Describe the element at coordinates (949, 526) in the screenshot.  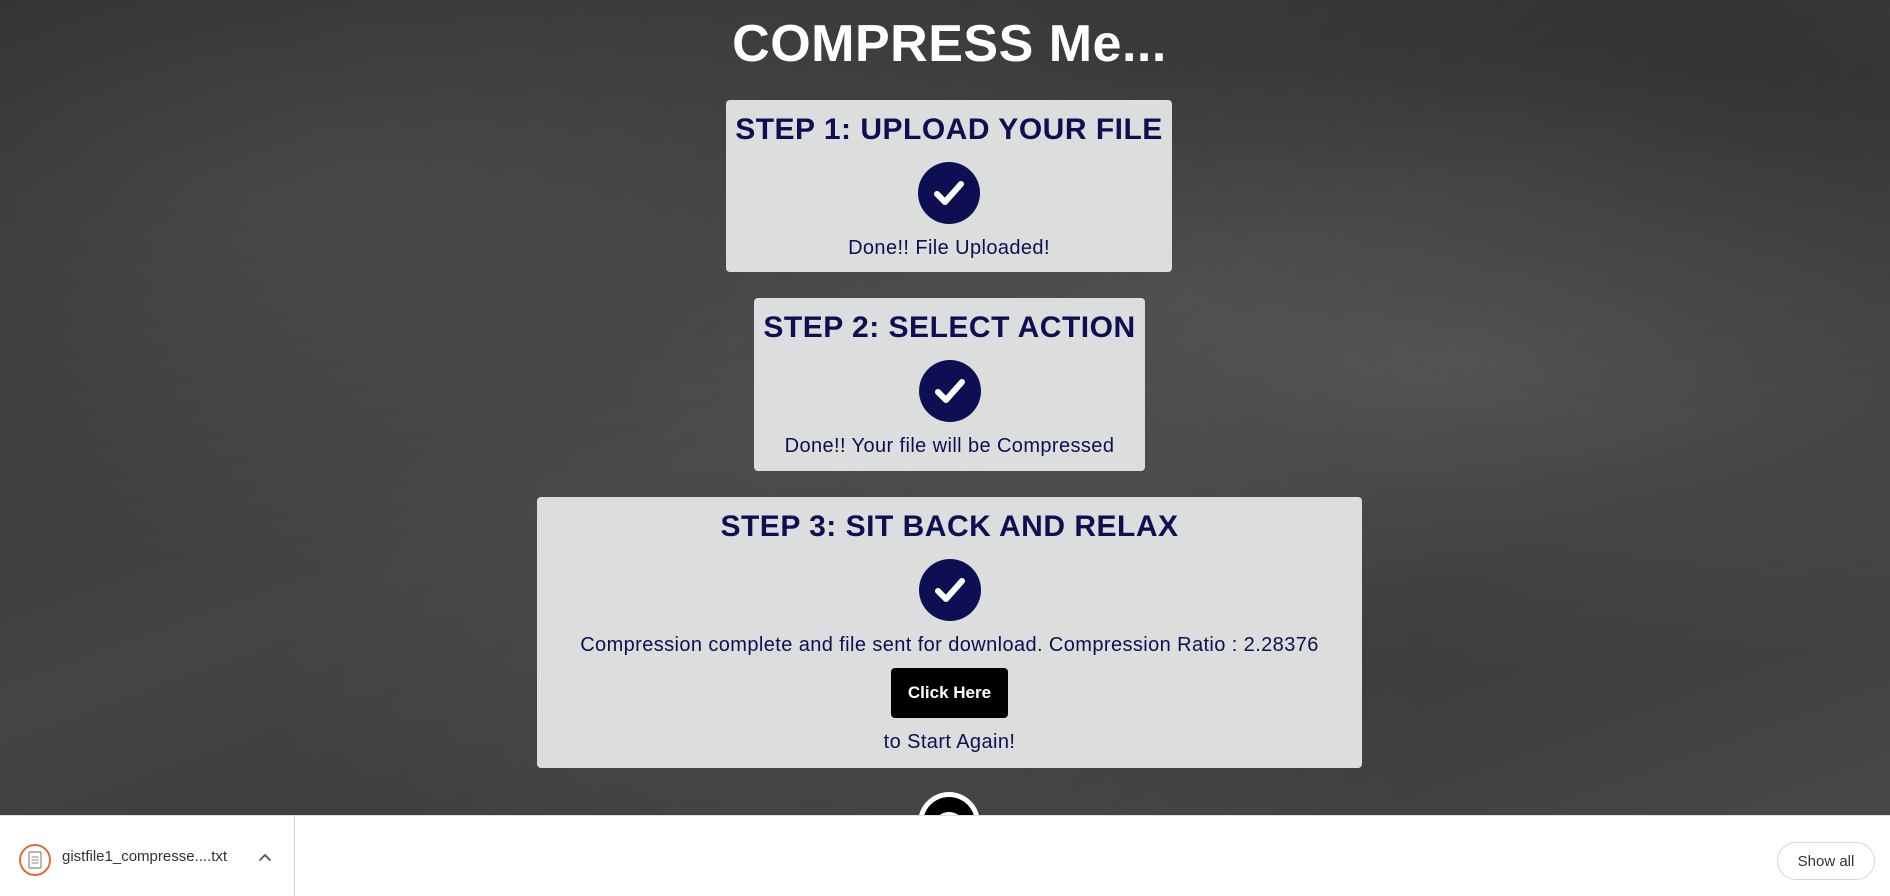
I see `step-3-title: STEP 3: SIT BACK AND RELAX` at that location.